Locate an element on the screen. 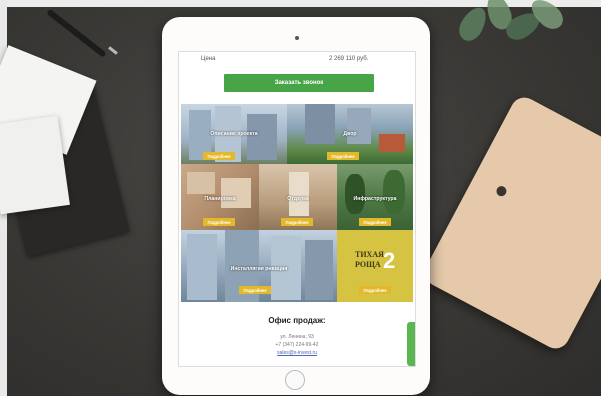 This screenshot has height=396, width=601. tile-label: Инфраструктура is located at coordinates (375, 199).